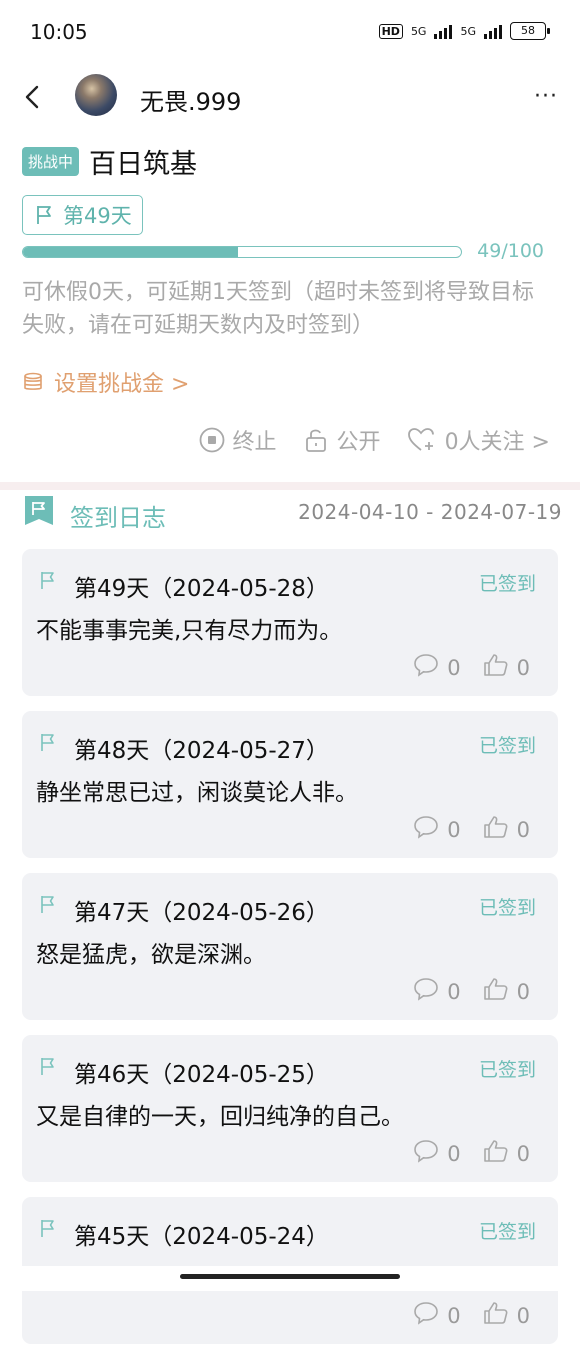 This screenshot has height=1359, width=580. I want to click on action-row: 终止 公开 0人关注 >, so click(374, 440).